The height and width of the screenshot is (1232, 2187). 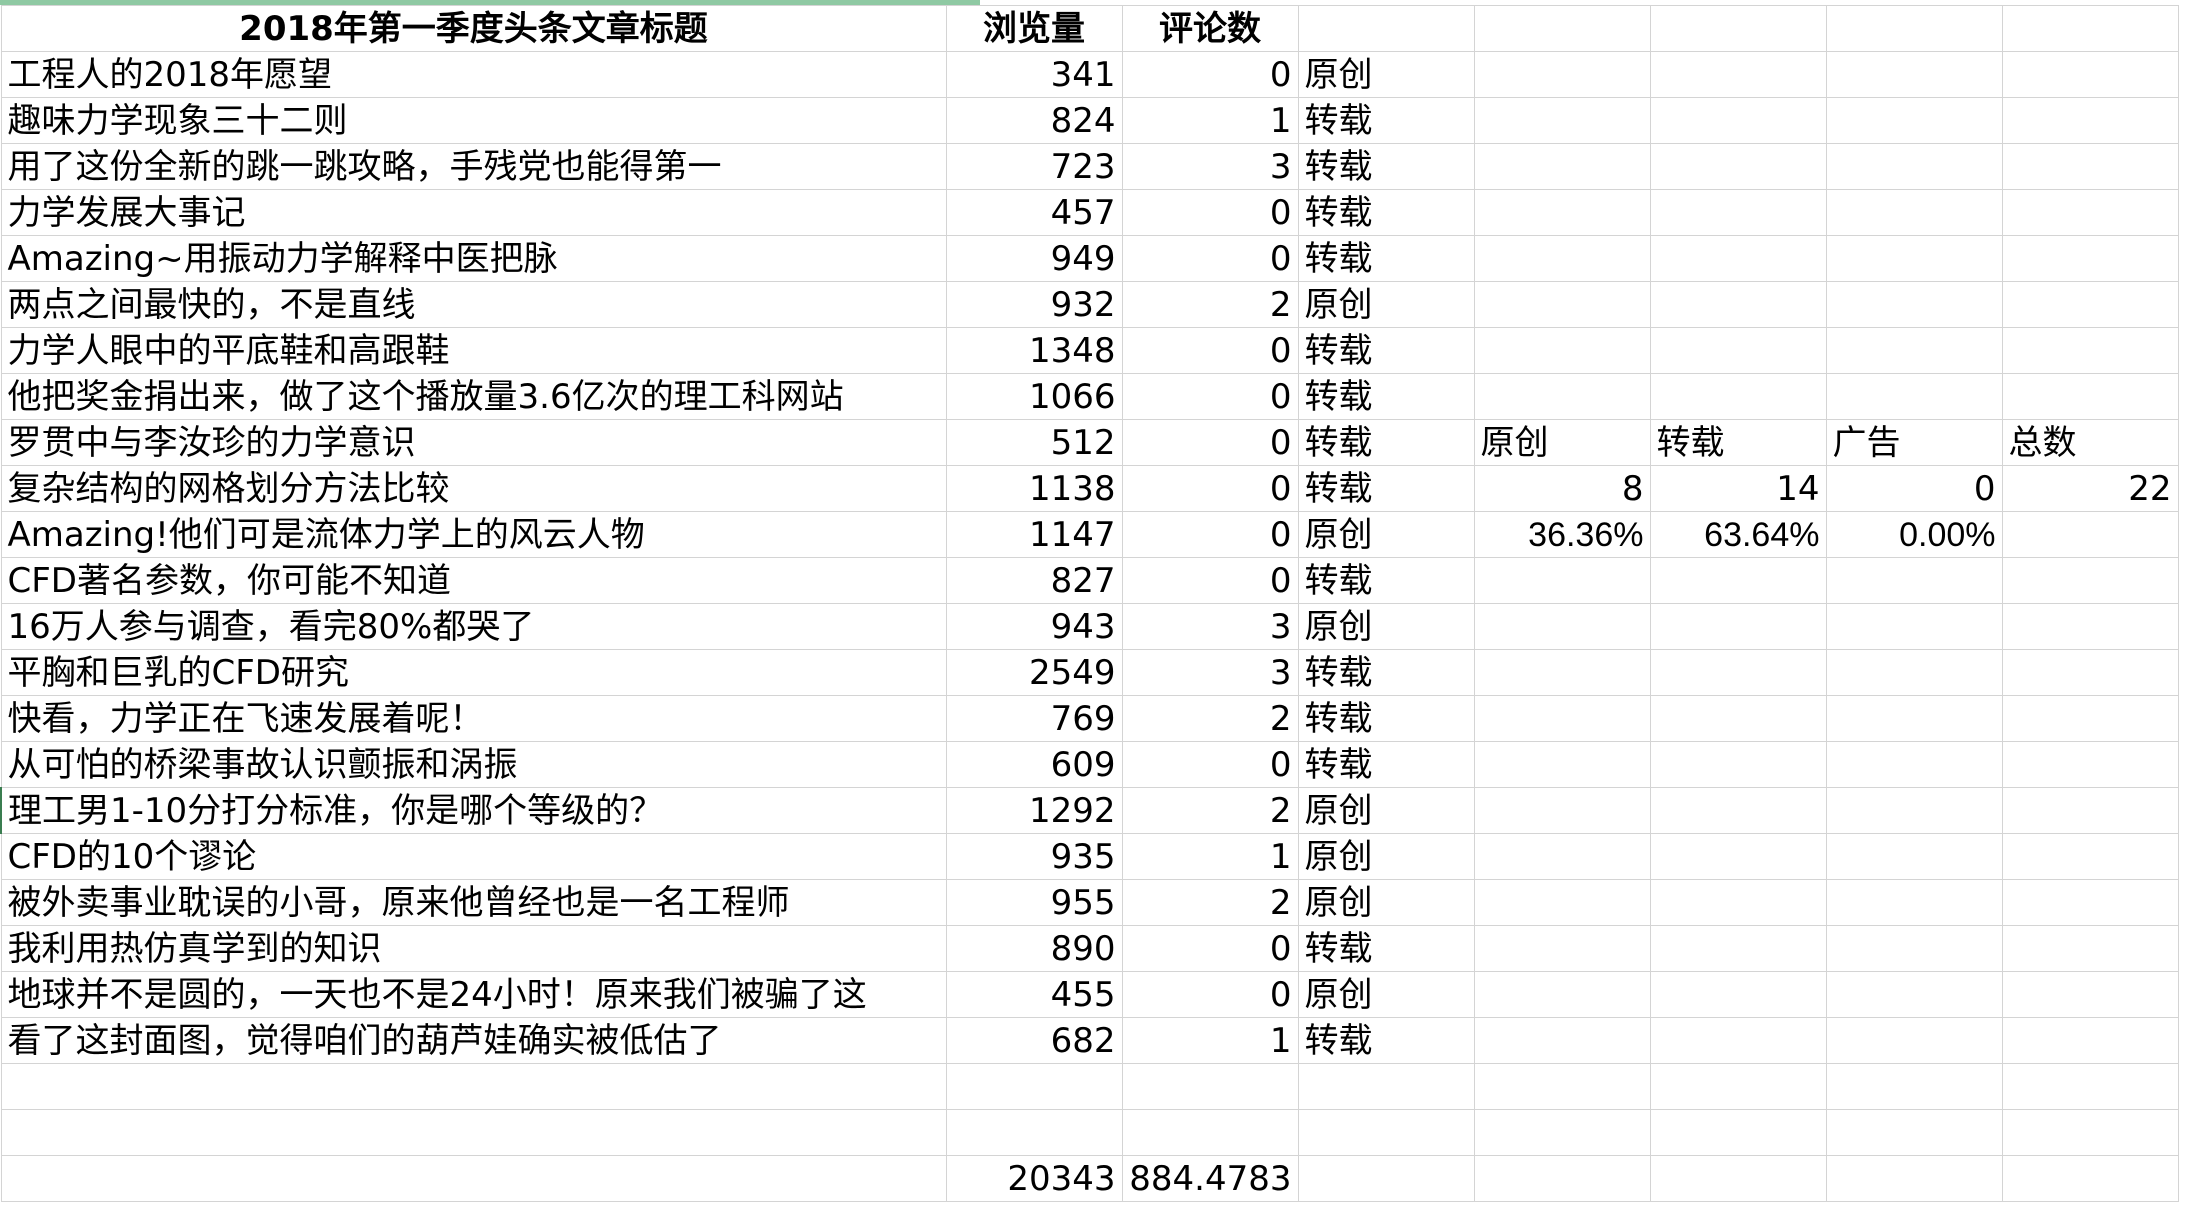 What do you see at coordinates (1210, 1178) in the screenshot?
I see `total-comments-cell: 884.4783` at bounding box center [1210, 1178].